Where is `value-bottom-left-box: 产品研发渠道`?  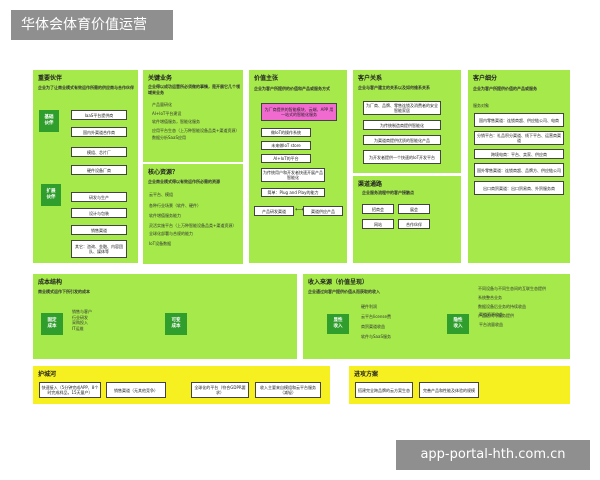 value-bottom-left-box: 产品研发渠道 is located at coordinates (274, 211).